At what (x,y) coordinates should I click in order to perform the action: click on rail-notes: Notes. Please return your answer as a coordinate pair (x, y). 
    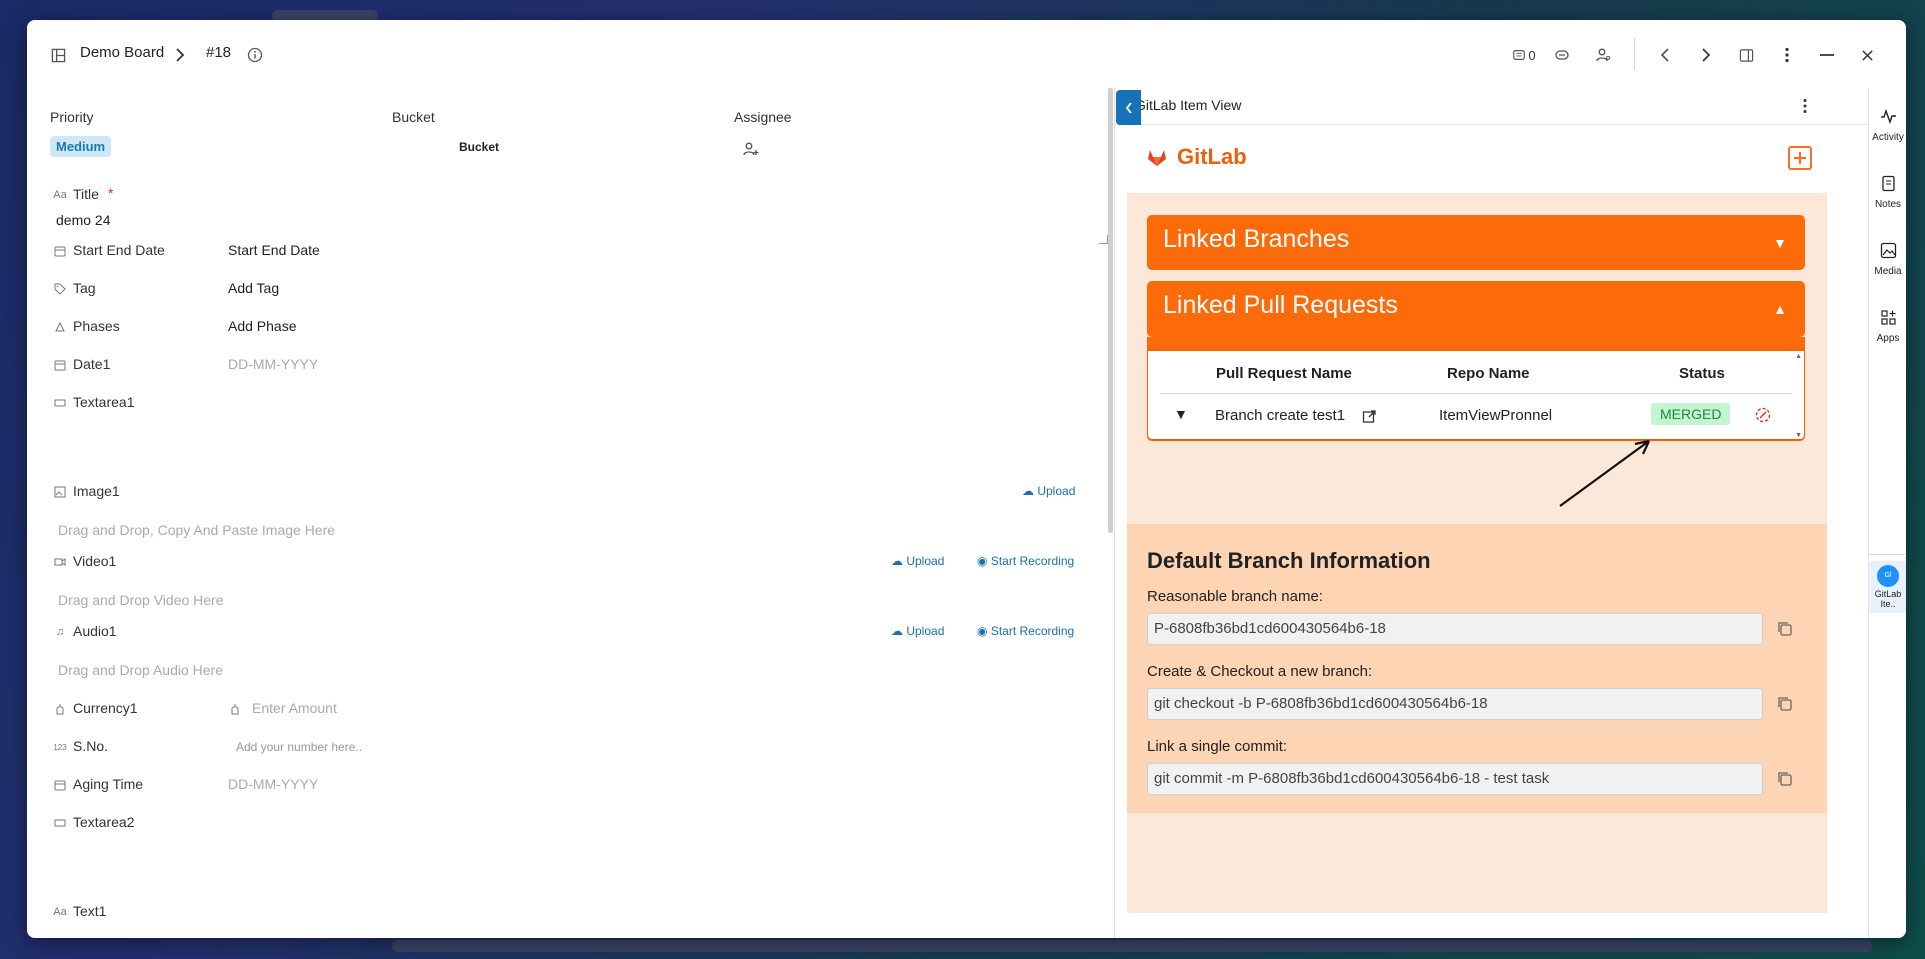
    Looking at the image, I should click on (1887, 192).